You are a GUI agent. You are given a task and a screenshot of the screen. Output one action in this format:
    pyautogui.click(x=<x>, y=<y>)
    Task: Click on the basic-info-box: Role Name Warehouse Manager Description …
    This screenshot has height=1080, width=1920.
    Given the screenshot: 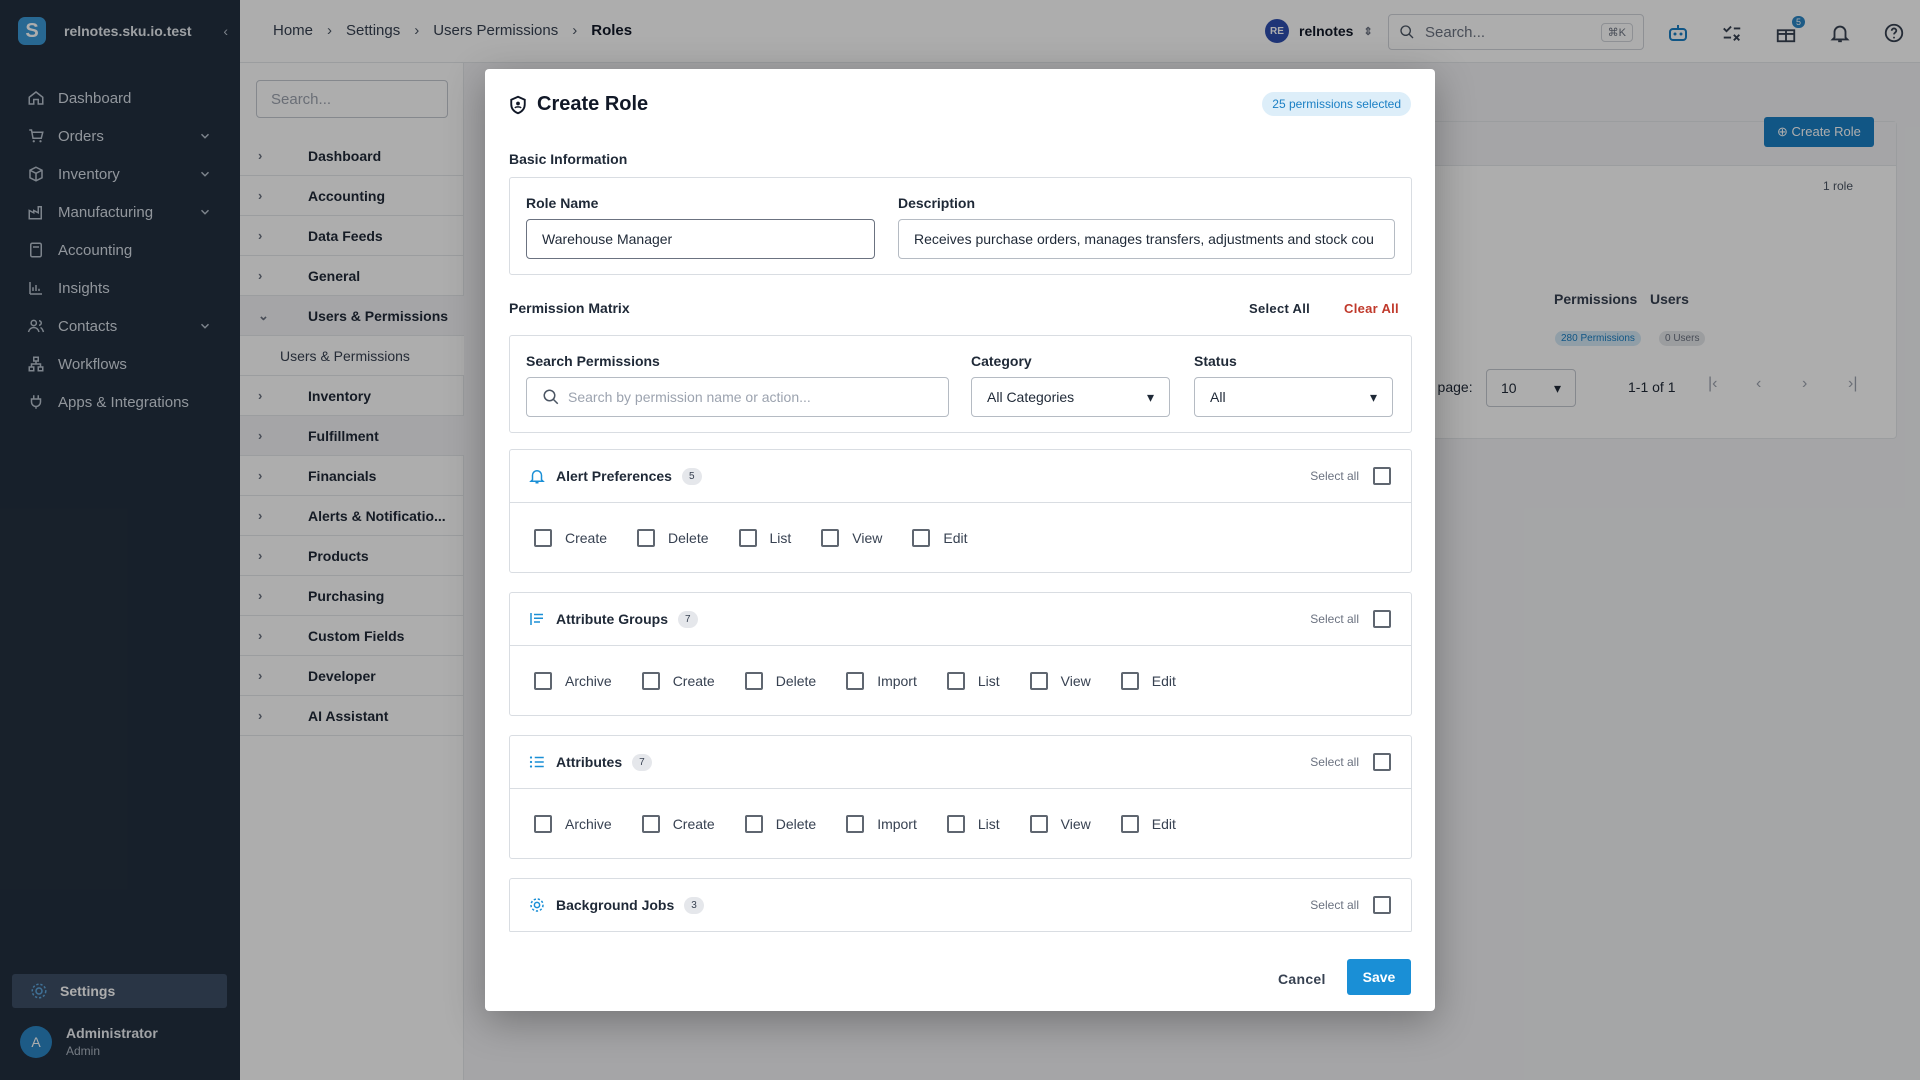 What is the action you would take?
    pyautogui.click(x=960, y=226)
    